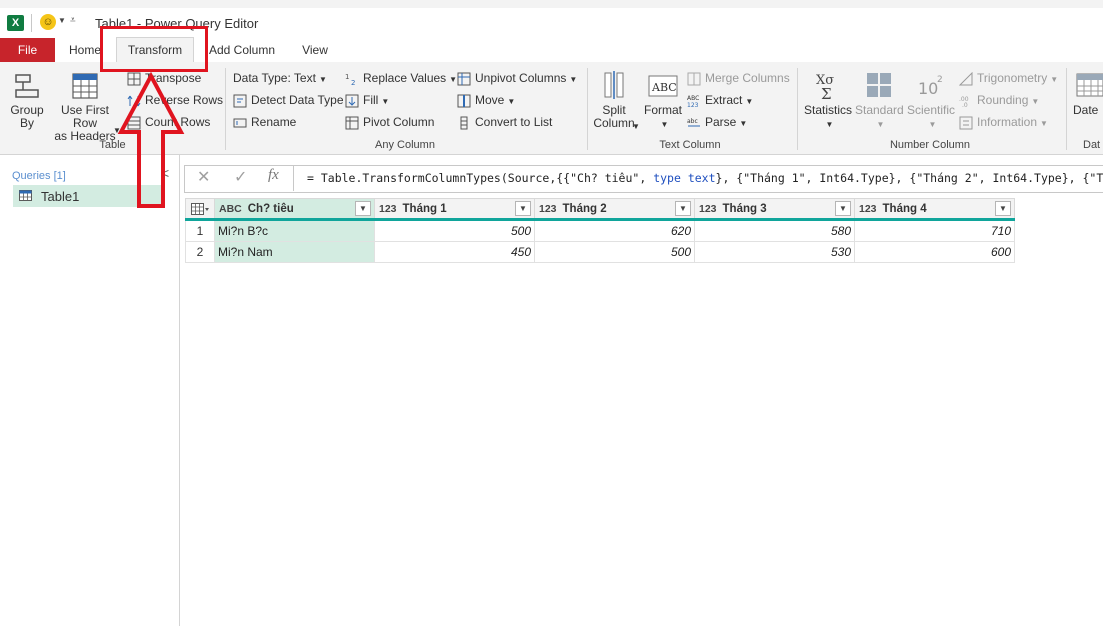 Image resolution: width=1103 pixels, height=626 pixels. What do you see at coordinates (934, 252) in the screenshot?
I see `table-cell: 600` at bounding box center [934, 252].